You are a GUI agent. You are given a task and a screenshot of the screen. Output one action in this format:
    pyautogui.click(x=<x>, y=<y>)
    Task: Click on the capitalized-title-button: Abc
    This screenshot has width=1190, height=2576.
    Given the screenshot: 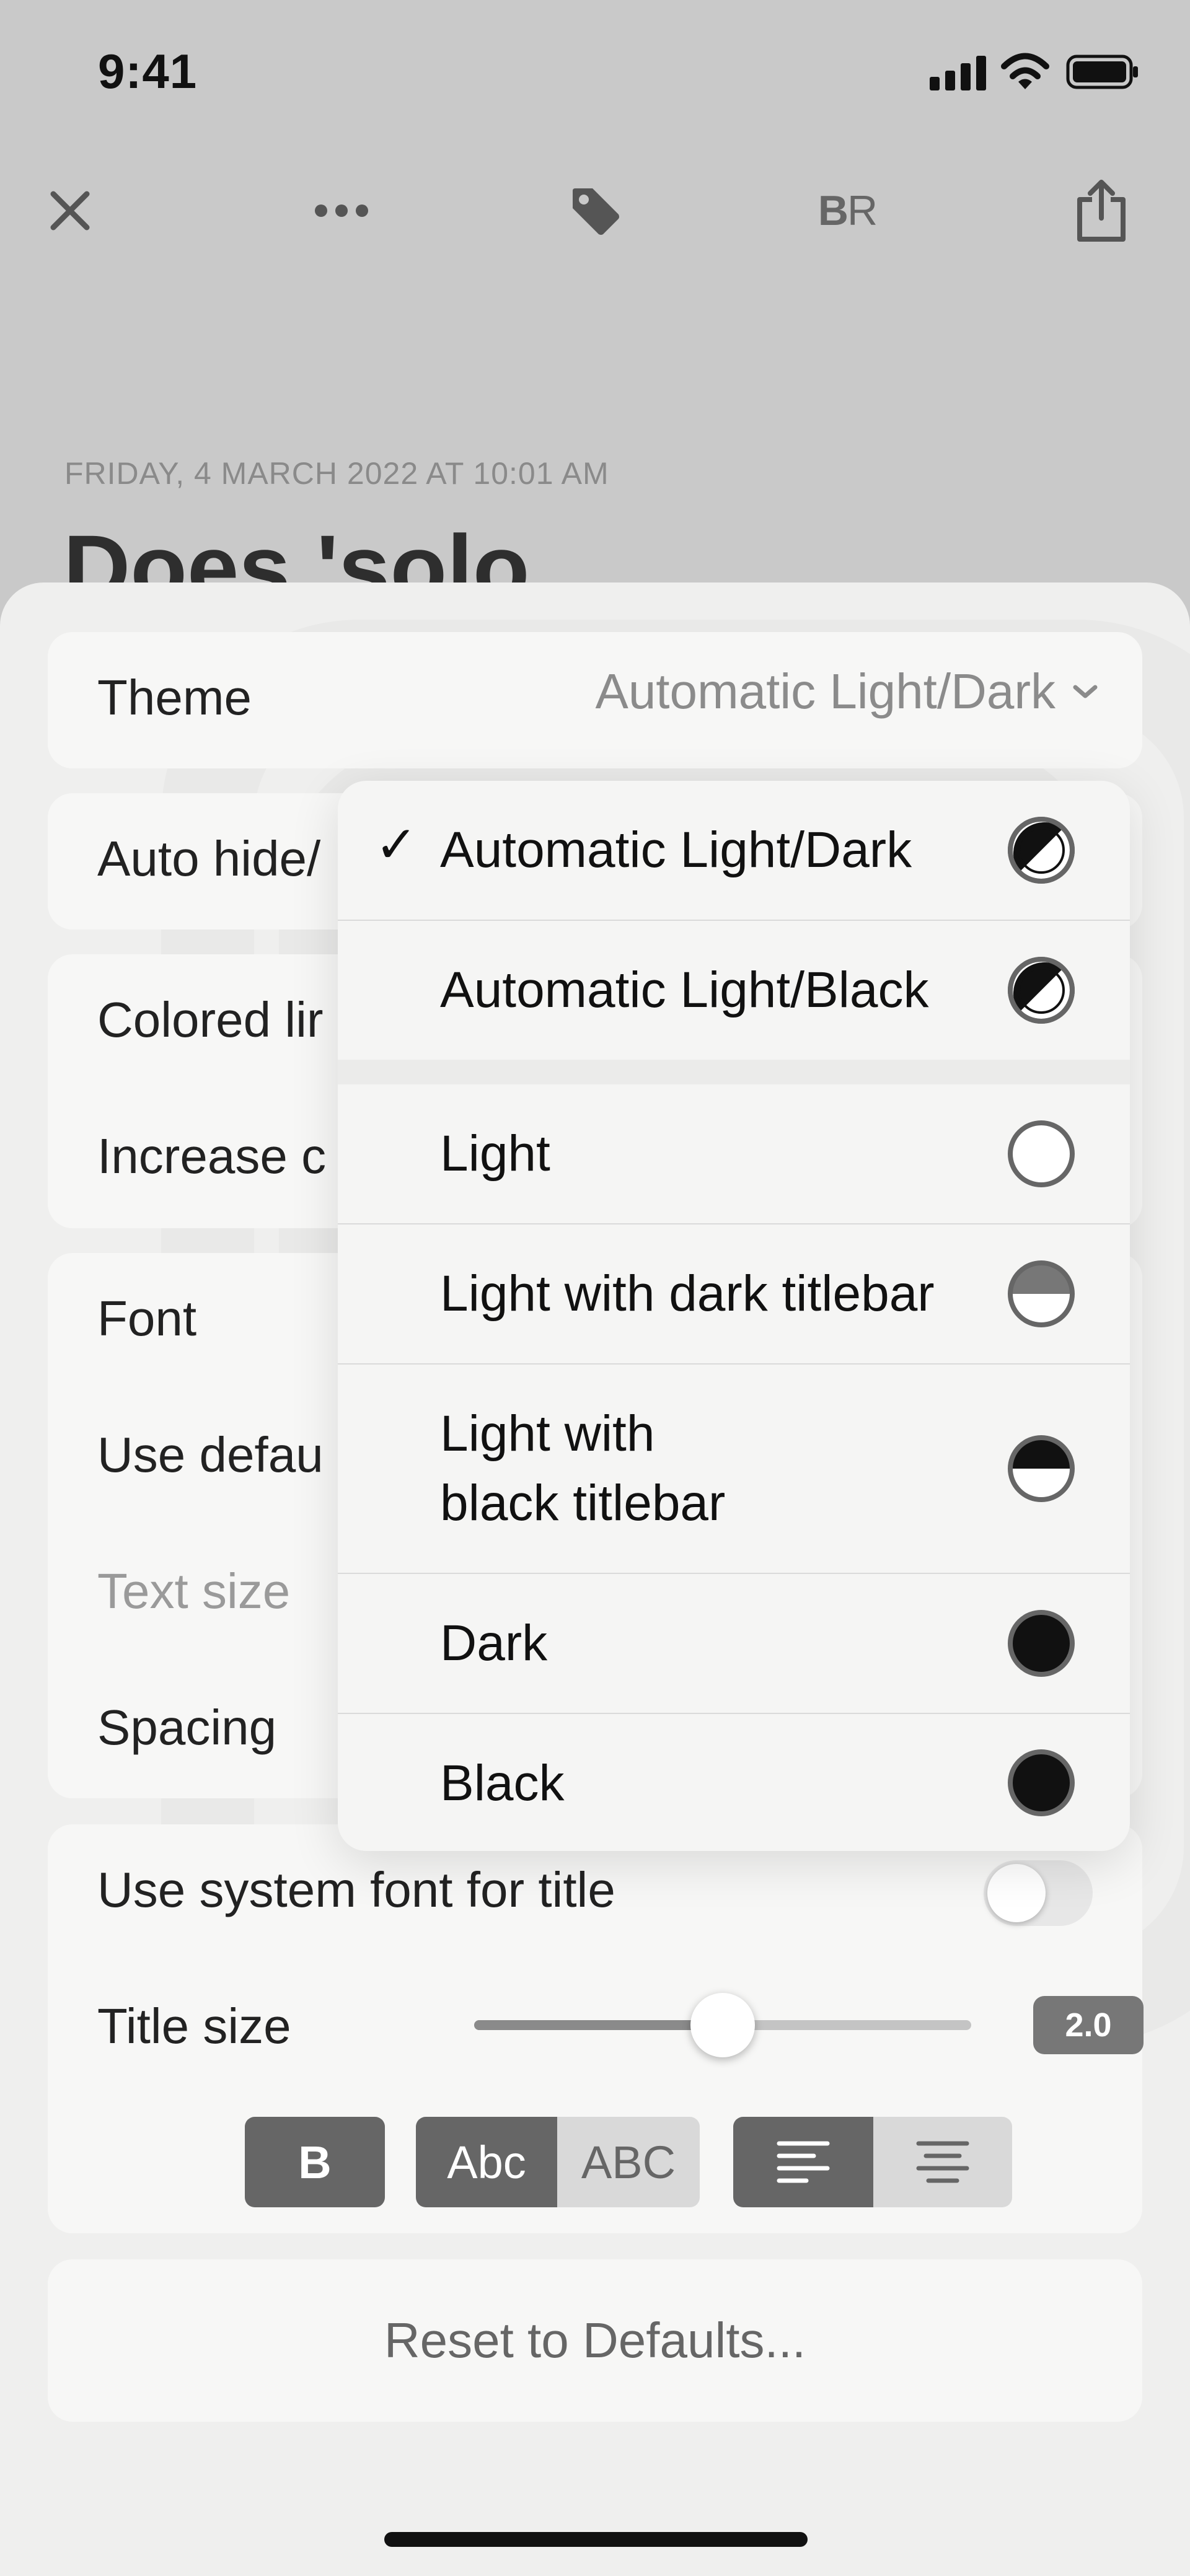 What is the action you would take?
    pyautogui.click(x=486, y=2162)
    